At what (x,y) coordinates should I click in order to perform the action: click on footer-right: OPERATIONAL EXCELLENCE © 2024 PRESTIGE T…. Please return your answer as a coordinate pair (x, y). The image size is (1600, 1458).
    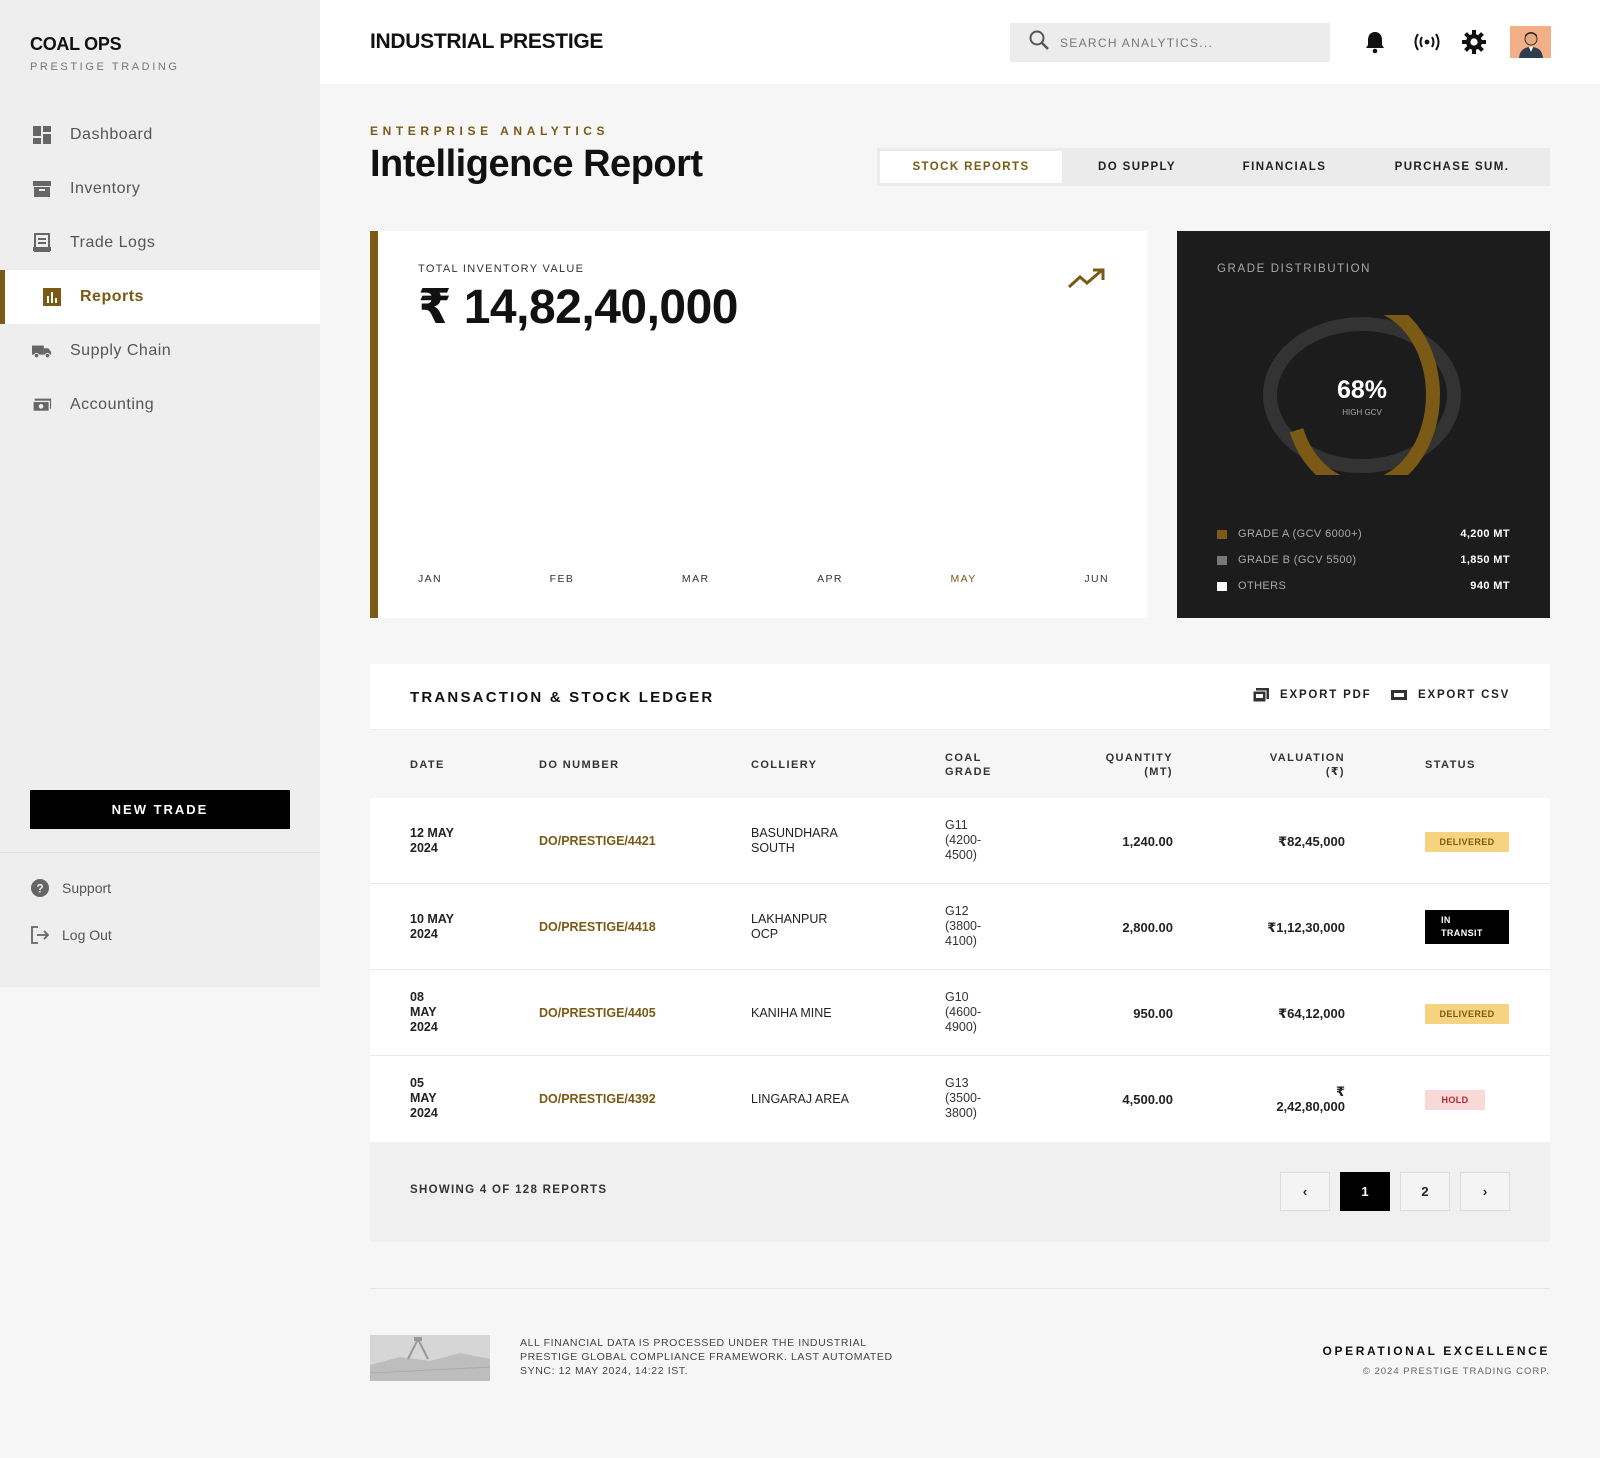
    Looking at the image, I should click on (1436, 1360).